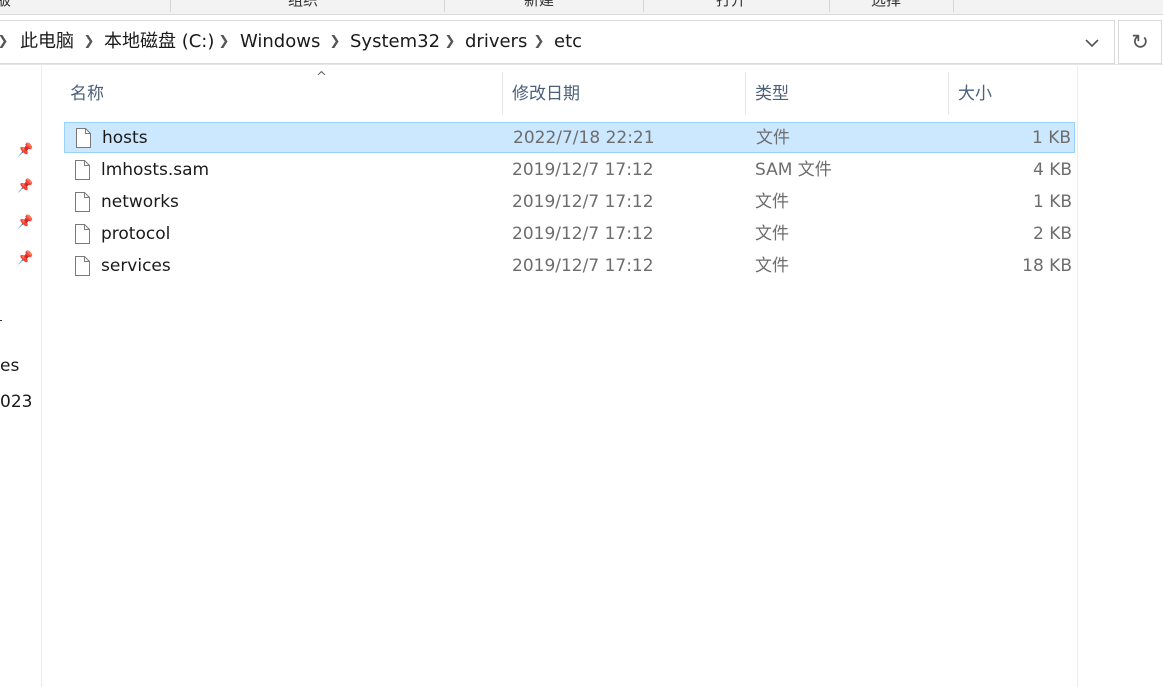 This screenshot has width=1163, height=687. What do you see at coordinates (16, 402) in the screenshot?
I see `nav-item-fragment: 023` at bounding box center [16, 402].